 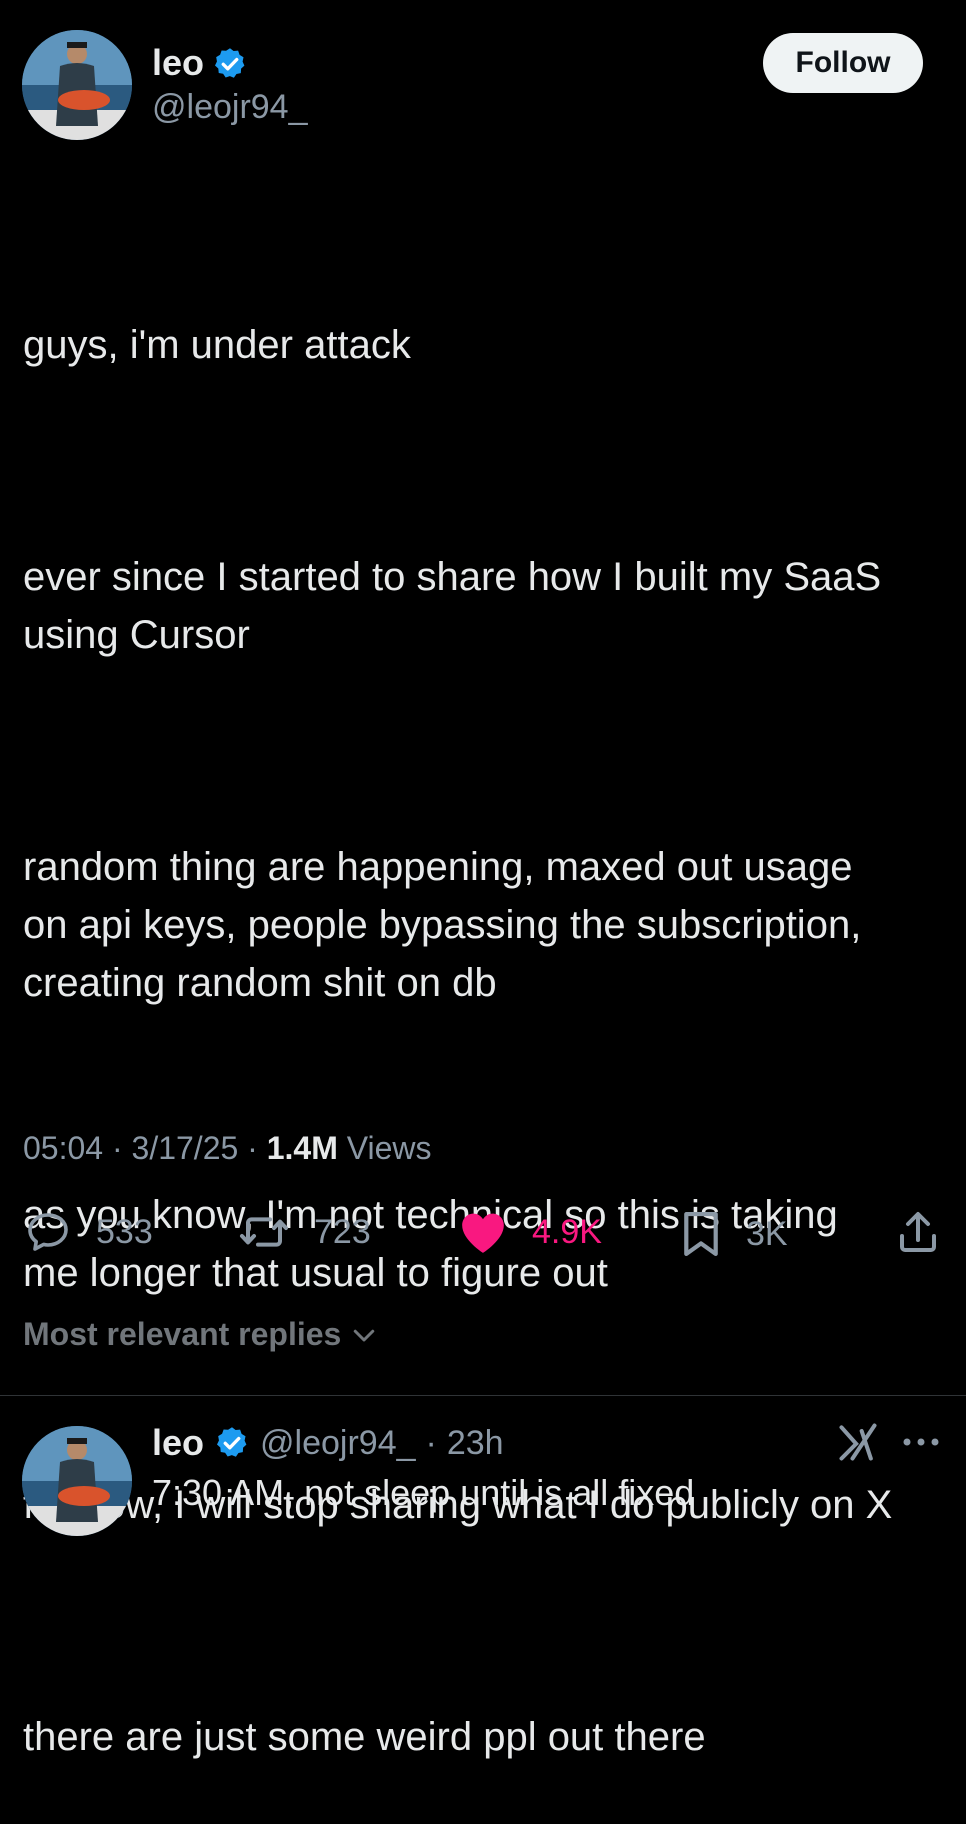 I want to click on reply-button: 533, so click(x=88, y=1232).